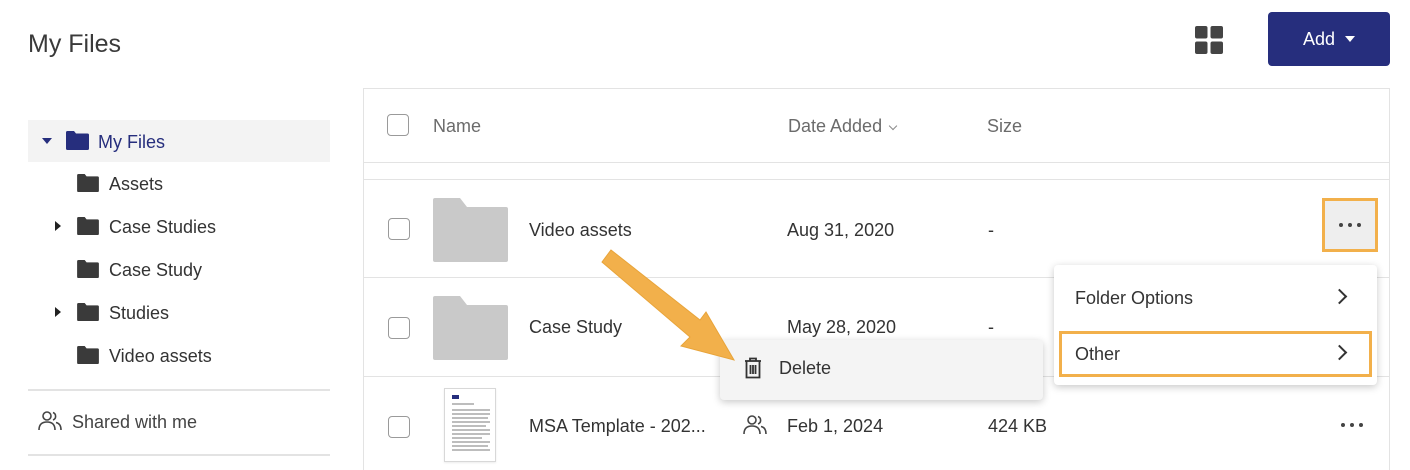 This screenshot has height=470, width=1410. What do you see at coordinates (835, 126) in the screenshot?
I see `column-header-label: Date Added` at bounding box center [835, 126].